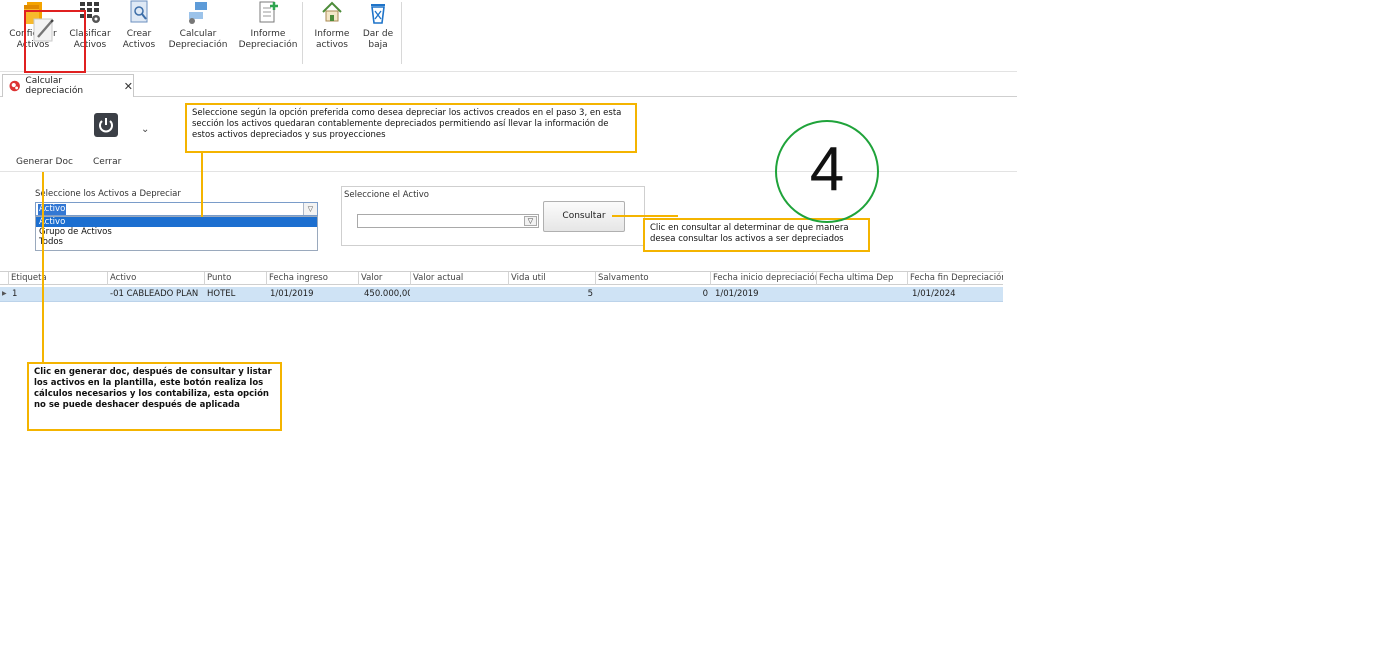 The image size is (1380, 672). Describe the element at coordinates (862, 278) in the screenshot. I see `column-header: Fecha ultima Dep` at that location.